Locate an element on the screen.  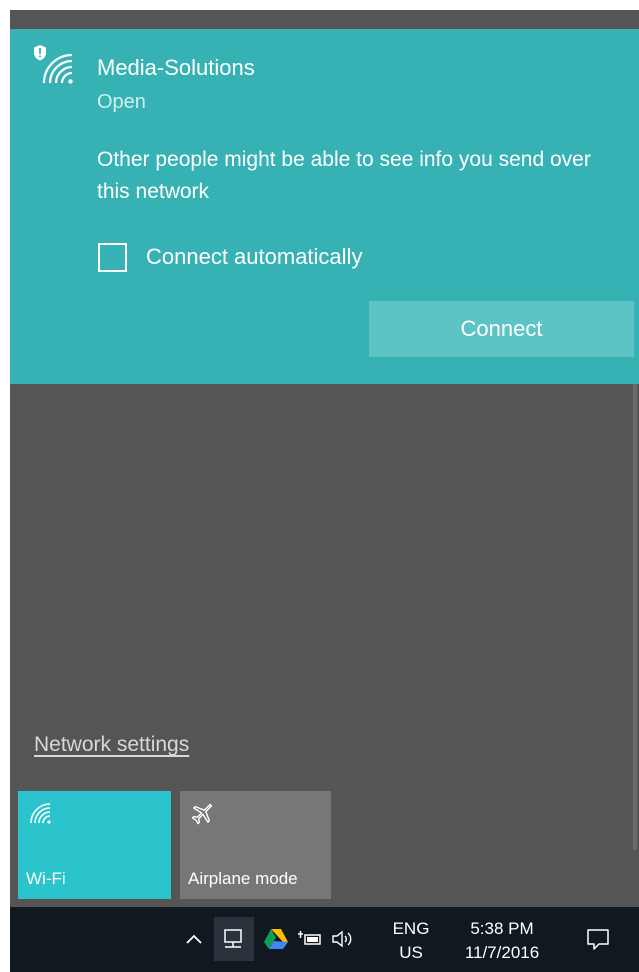
checkbox-box is located at coordinates (112, 257).